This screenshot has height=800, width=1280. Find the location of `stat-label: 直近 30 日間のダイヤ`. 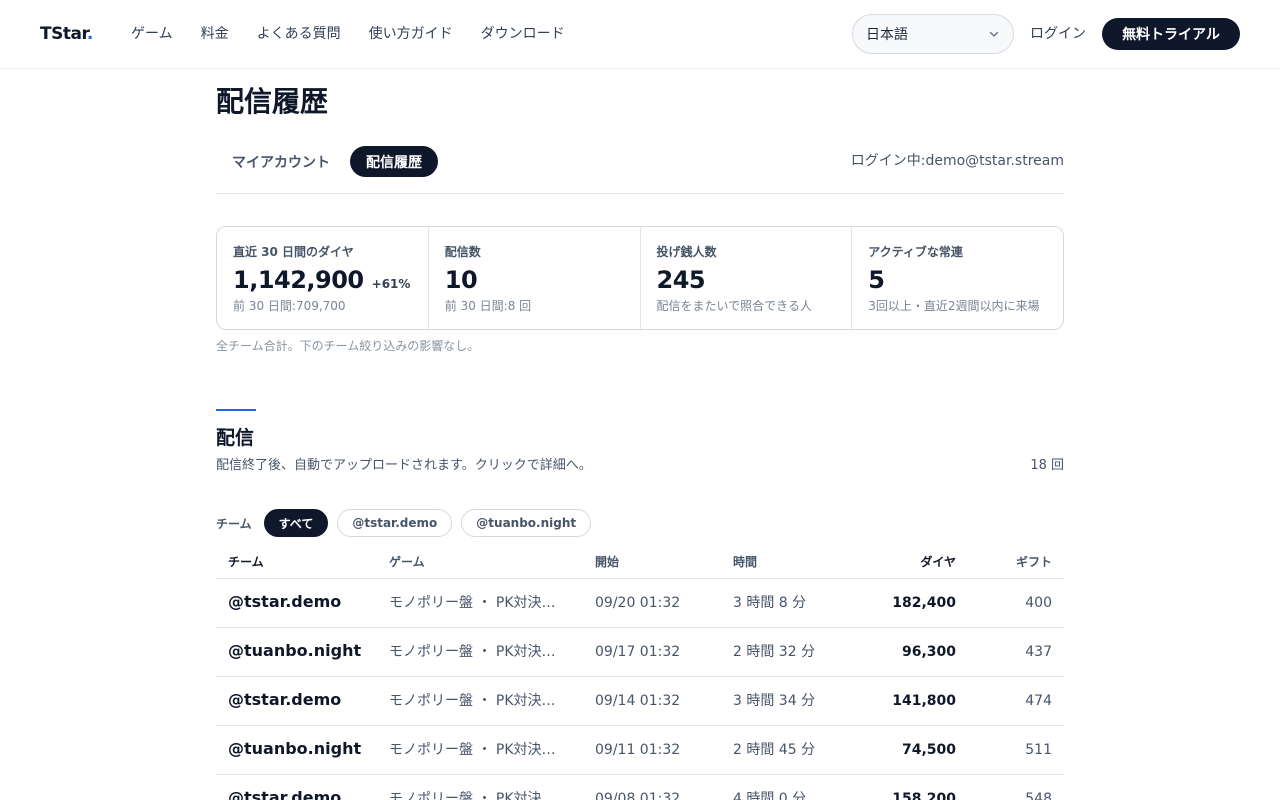

stat-label: 直近 30 日間のダイヤ is located at coordinates (293, 252).